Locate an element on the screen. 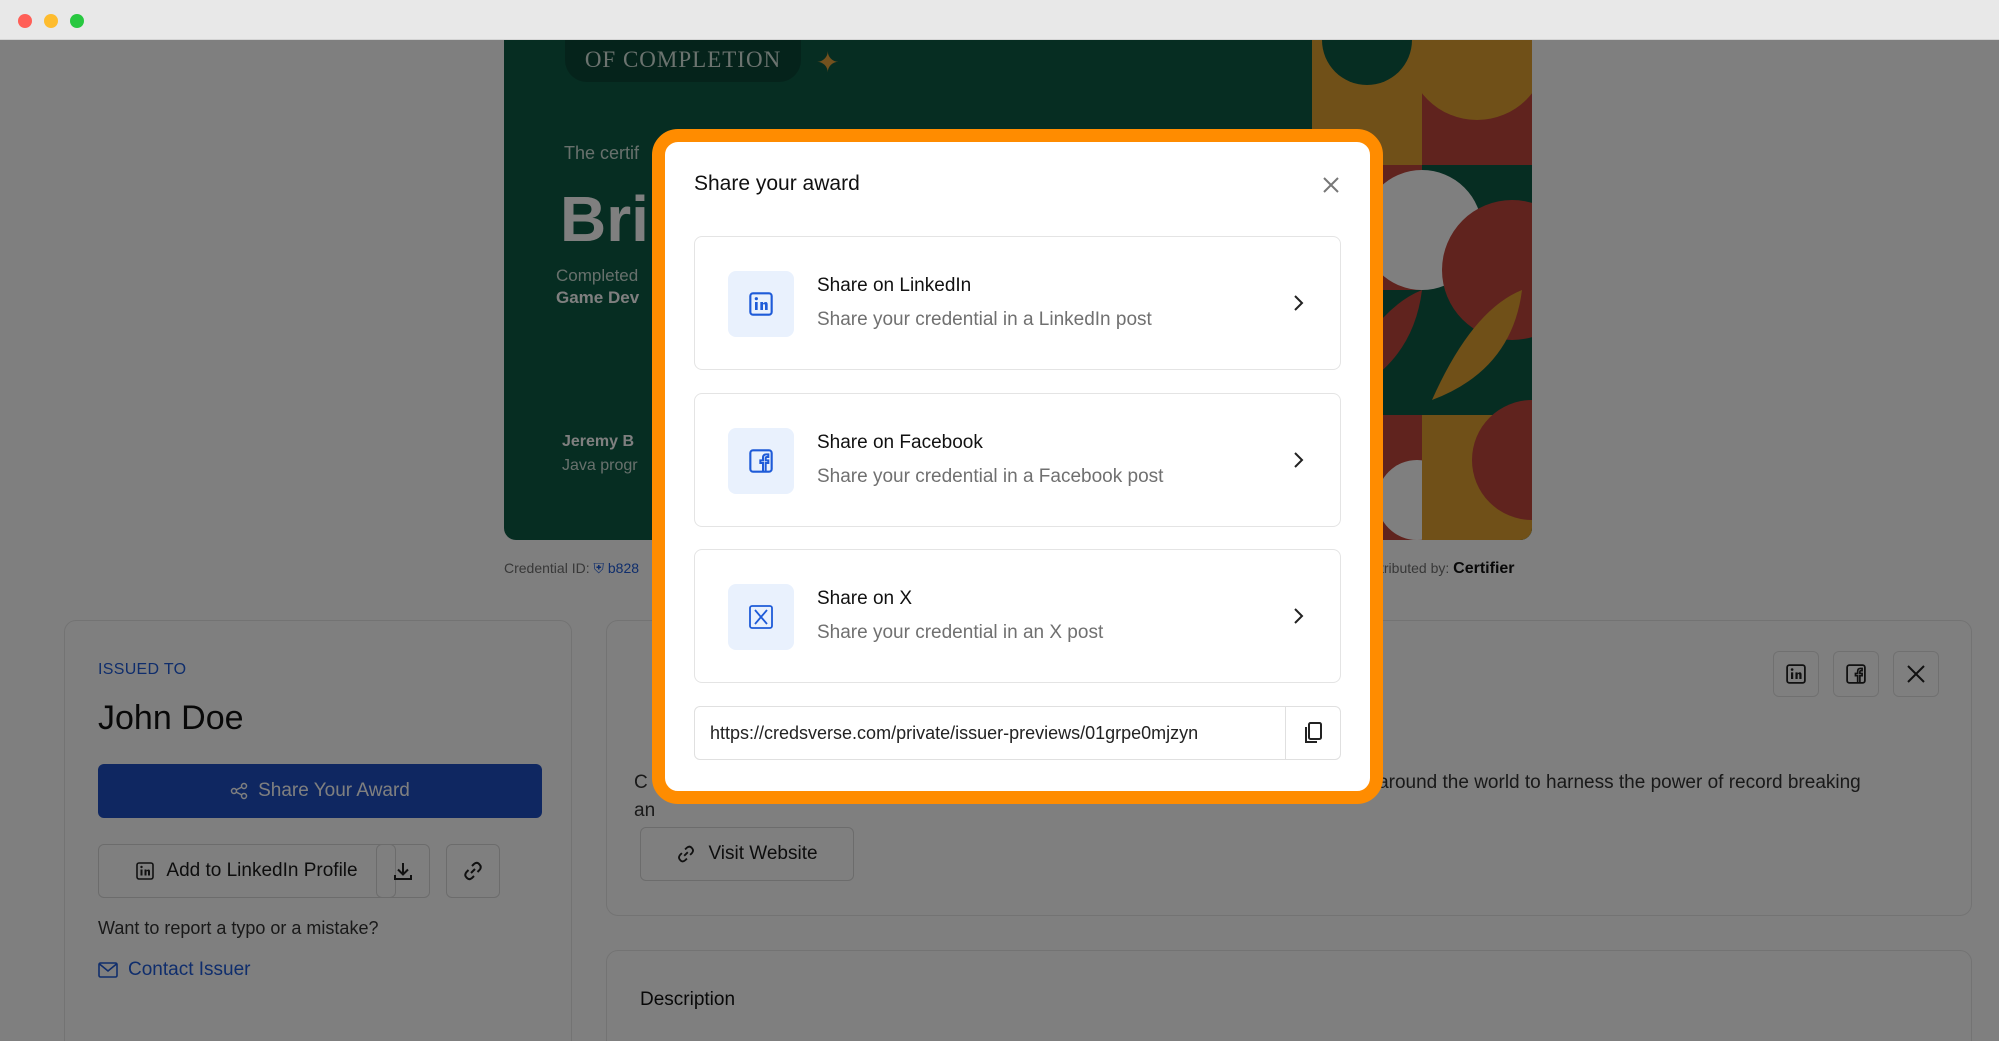  copy-url-button is located at coordinates (1312, 733).